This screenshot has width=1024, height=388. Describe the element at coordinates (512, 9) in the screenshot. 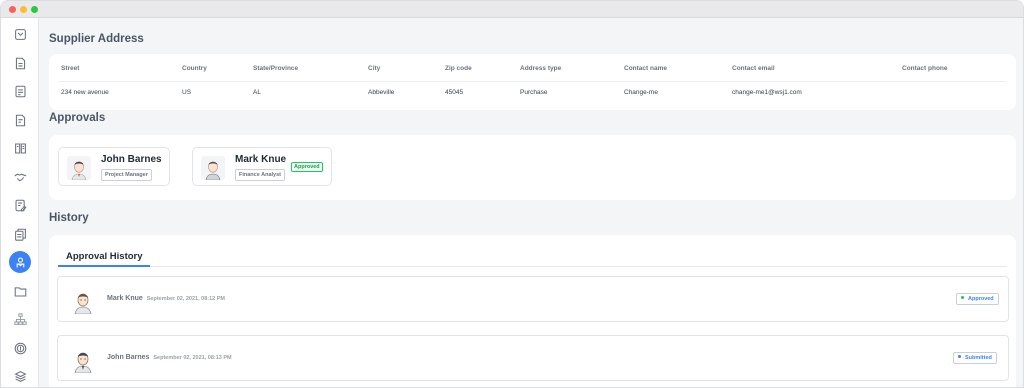

I see `title-bar` at that location.